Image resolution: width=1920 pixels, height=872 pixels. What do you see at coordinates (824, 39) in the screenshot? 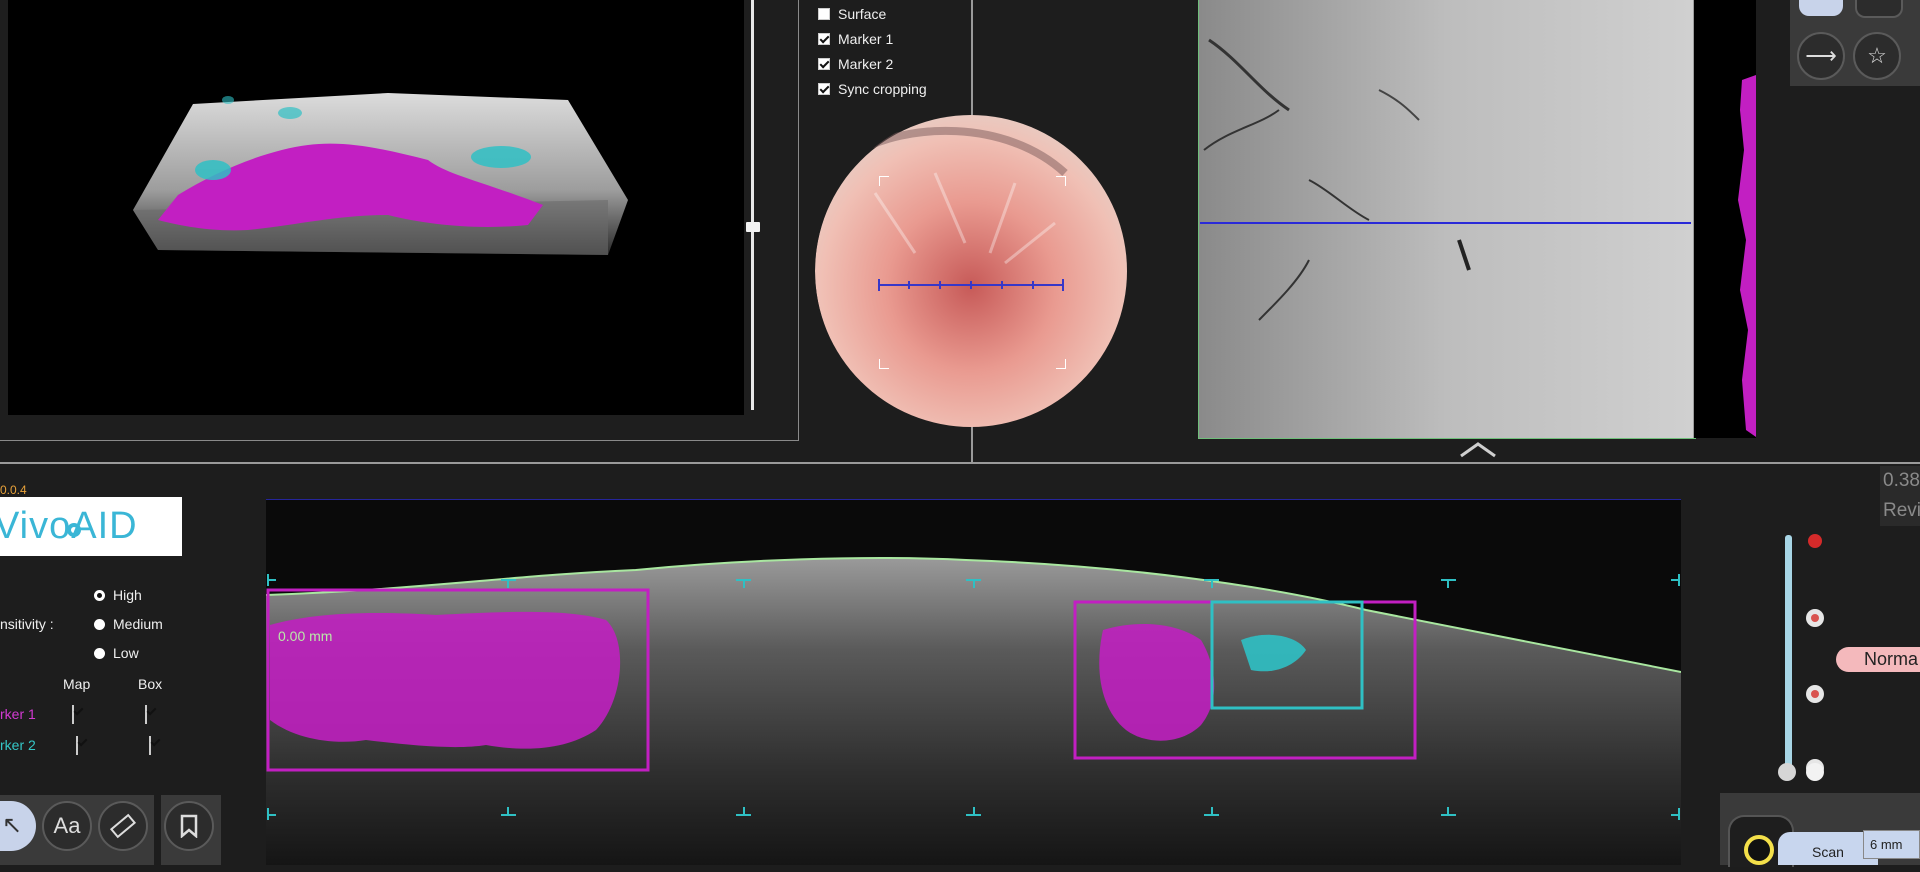
I see `marker-1-checkbox` at bounding box center [824, 39].